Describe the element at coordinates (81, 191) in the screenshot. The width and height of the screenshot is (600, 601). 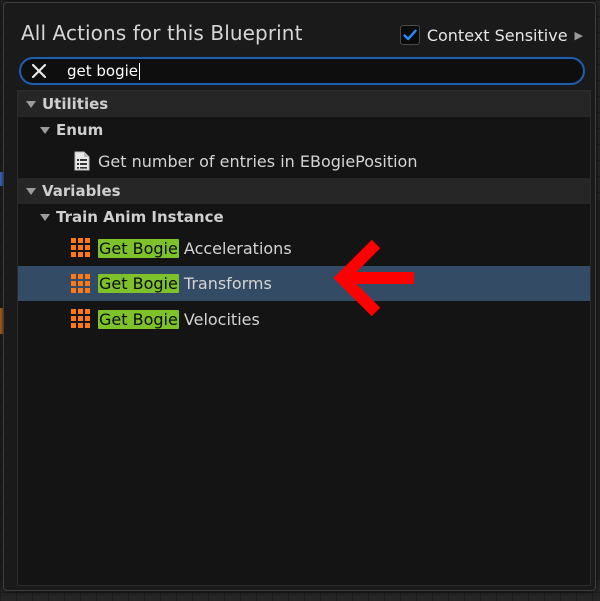
I see `category-label: Variables` at that location.